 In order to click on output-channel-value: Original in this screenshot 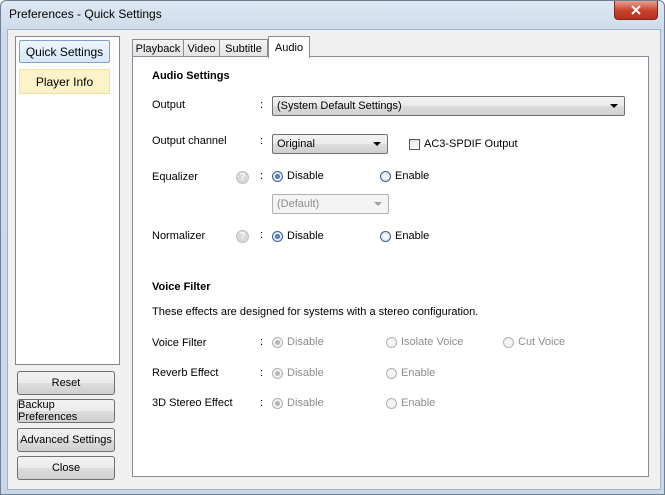, I will do `click(296, 144)`.